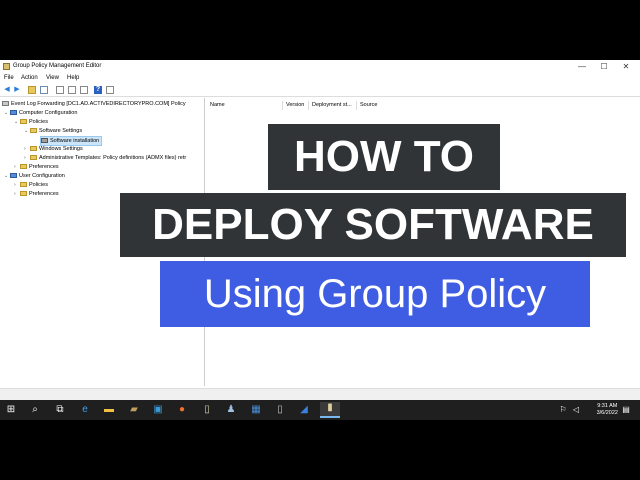  What do you see at coordinates (110, 90) in the screenshot?
I see `view-icon` at bounding box center [110, 90].